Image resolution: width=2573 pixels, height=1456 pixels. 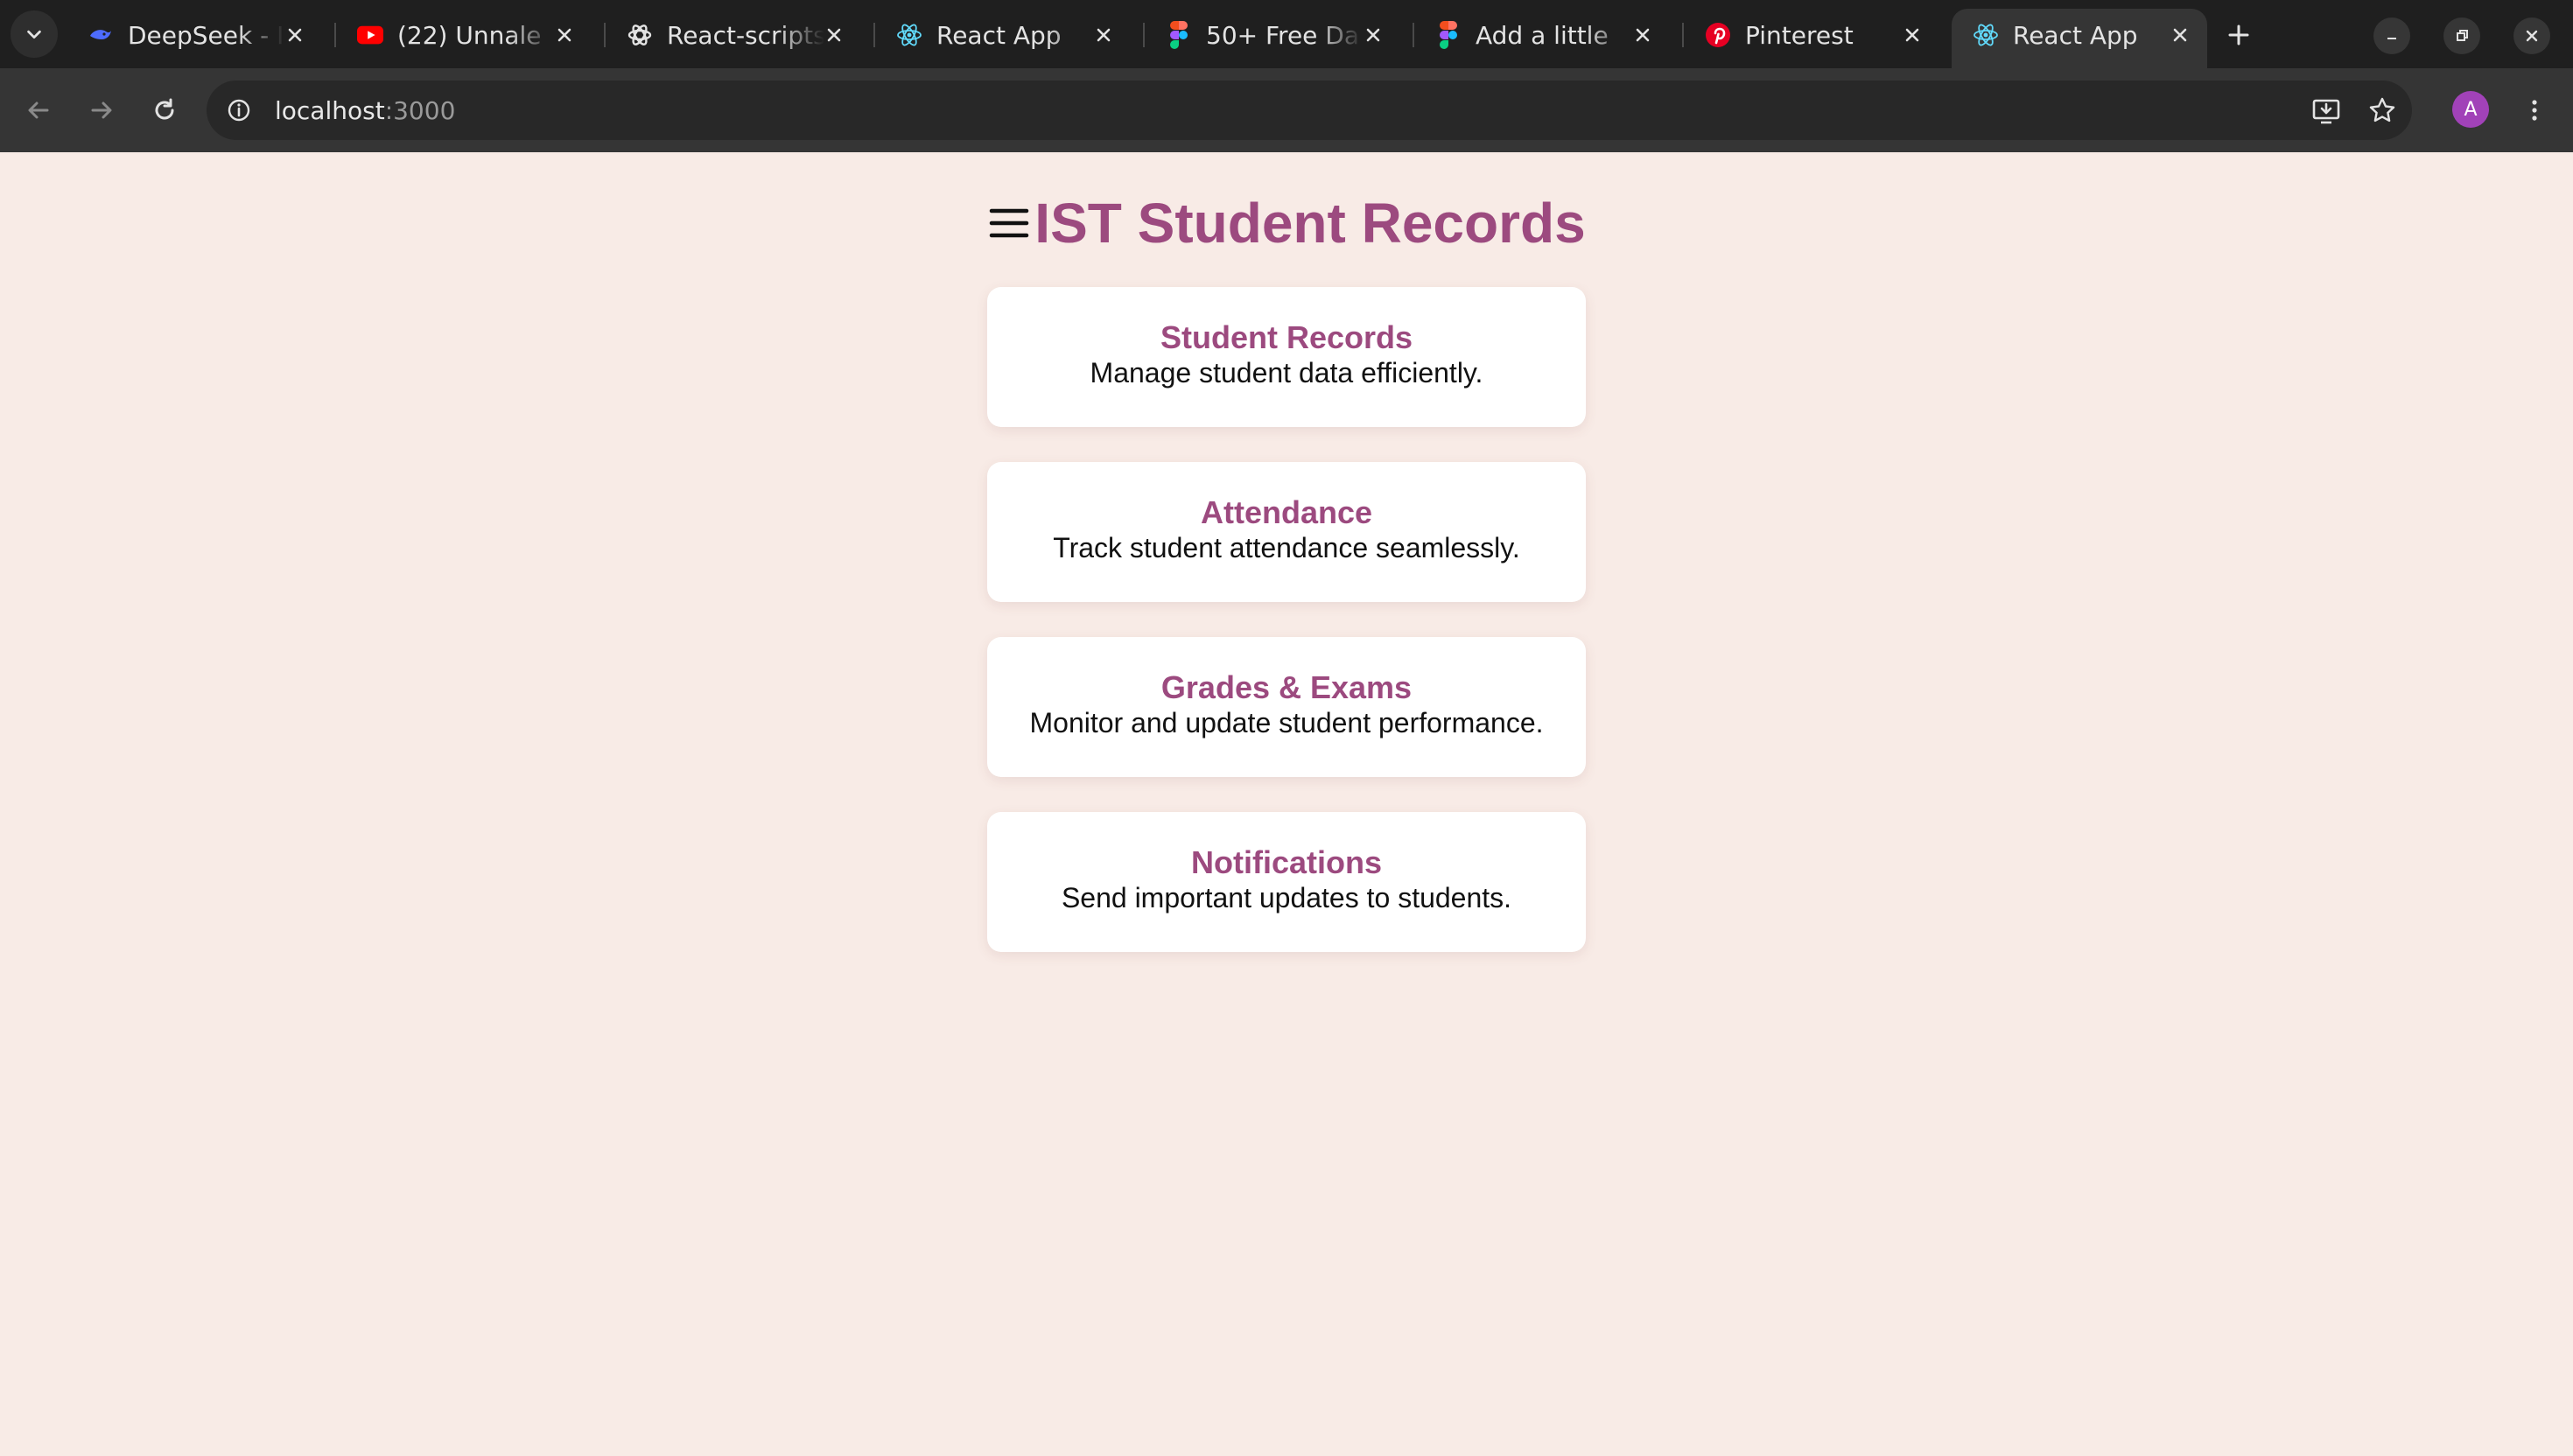 I want to click on close-window-button, so click(x=2531, y=36).